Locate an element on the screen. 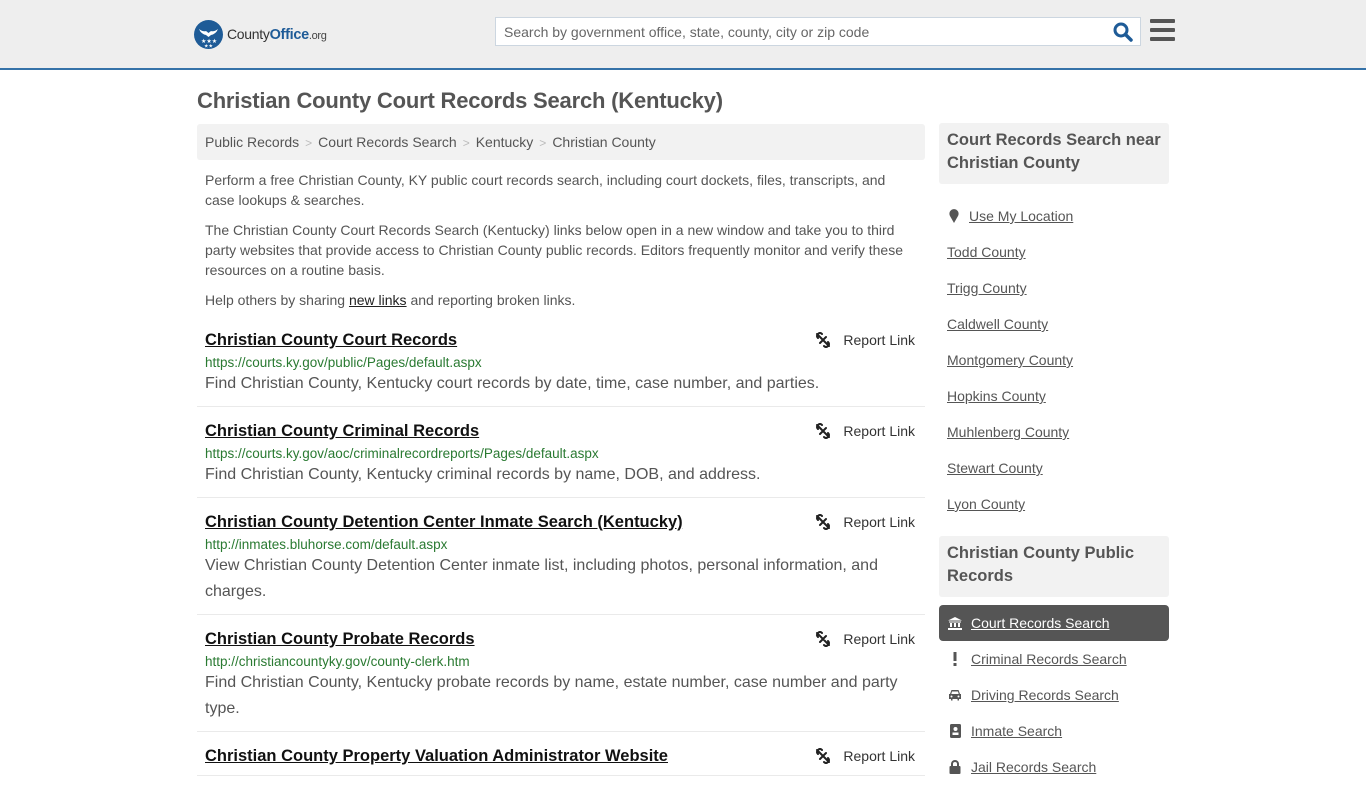 The image size is (1366, 786). map-pin-icon is located at coordinates (954, 216).